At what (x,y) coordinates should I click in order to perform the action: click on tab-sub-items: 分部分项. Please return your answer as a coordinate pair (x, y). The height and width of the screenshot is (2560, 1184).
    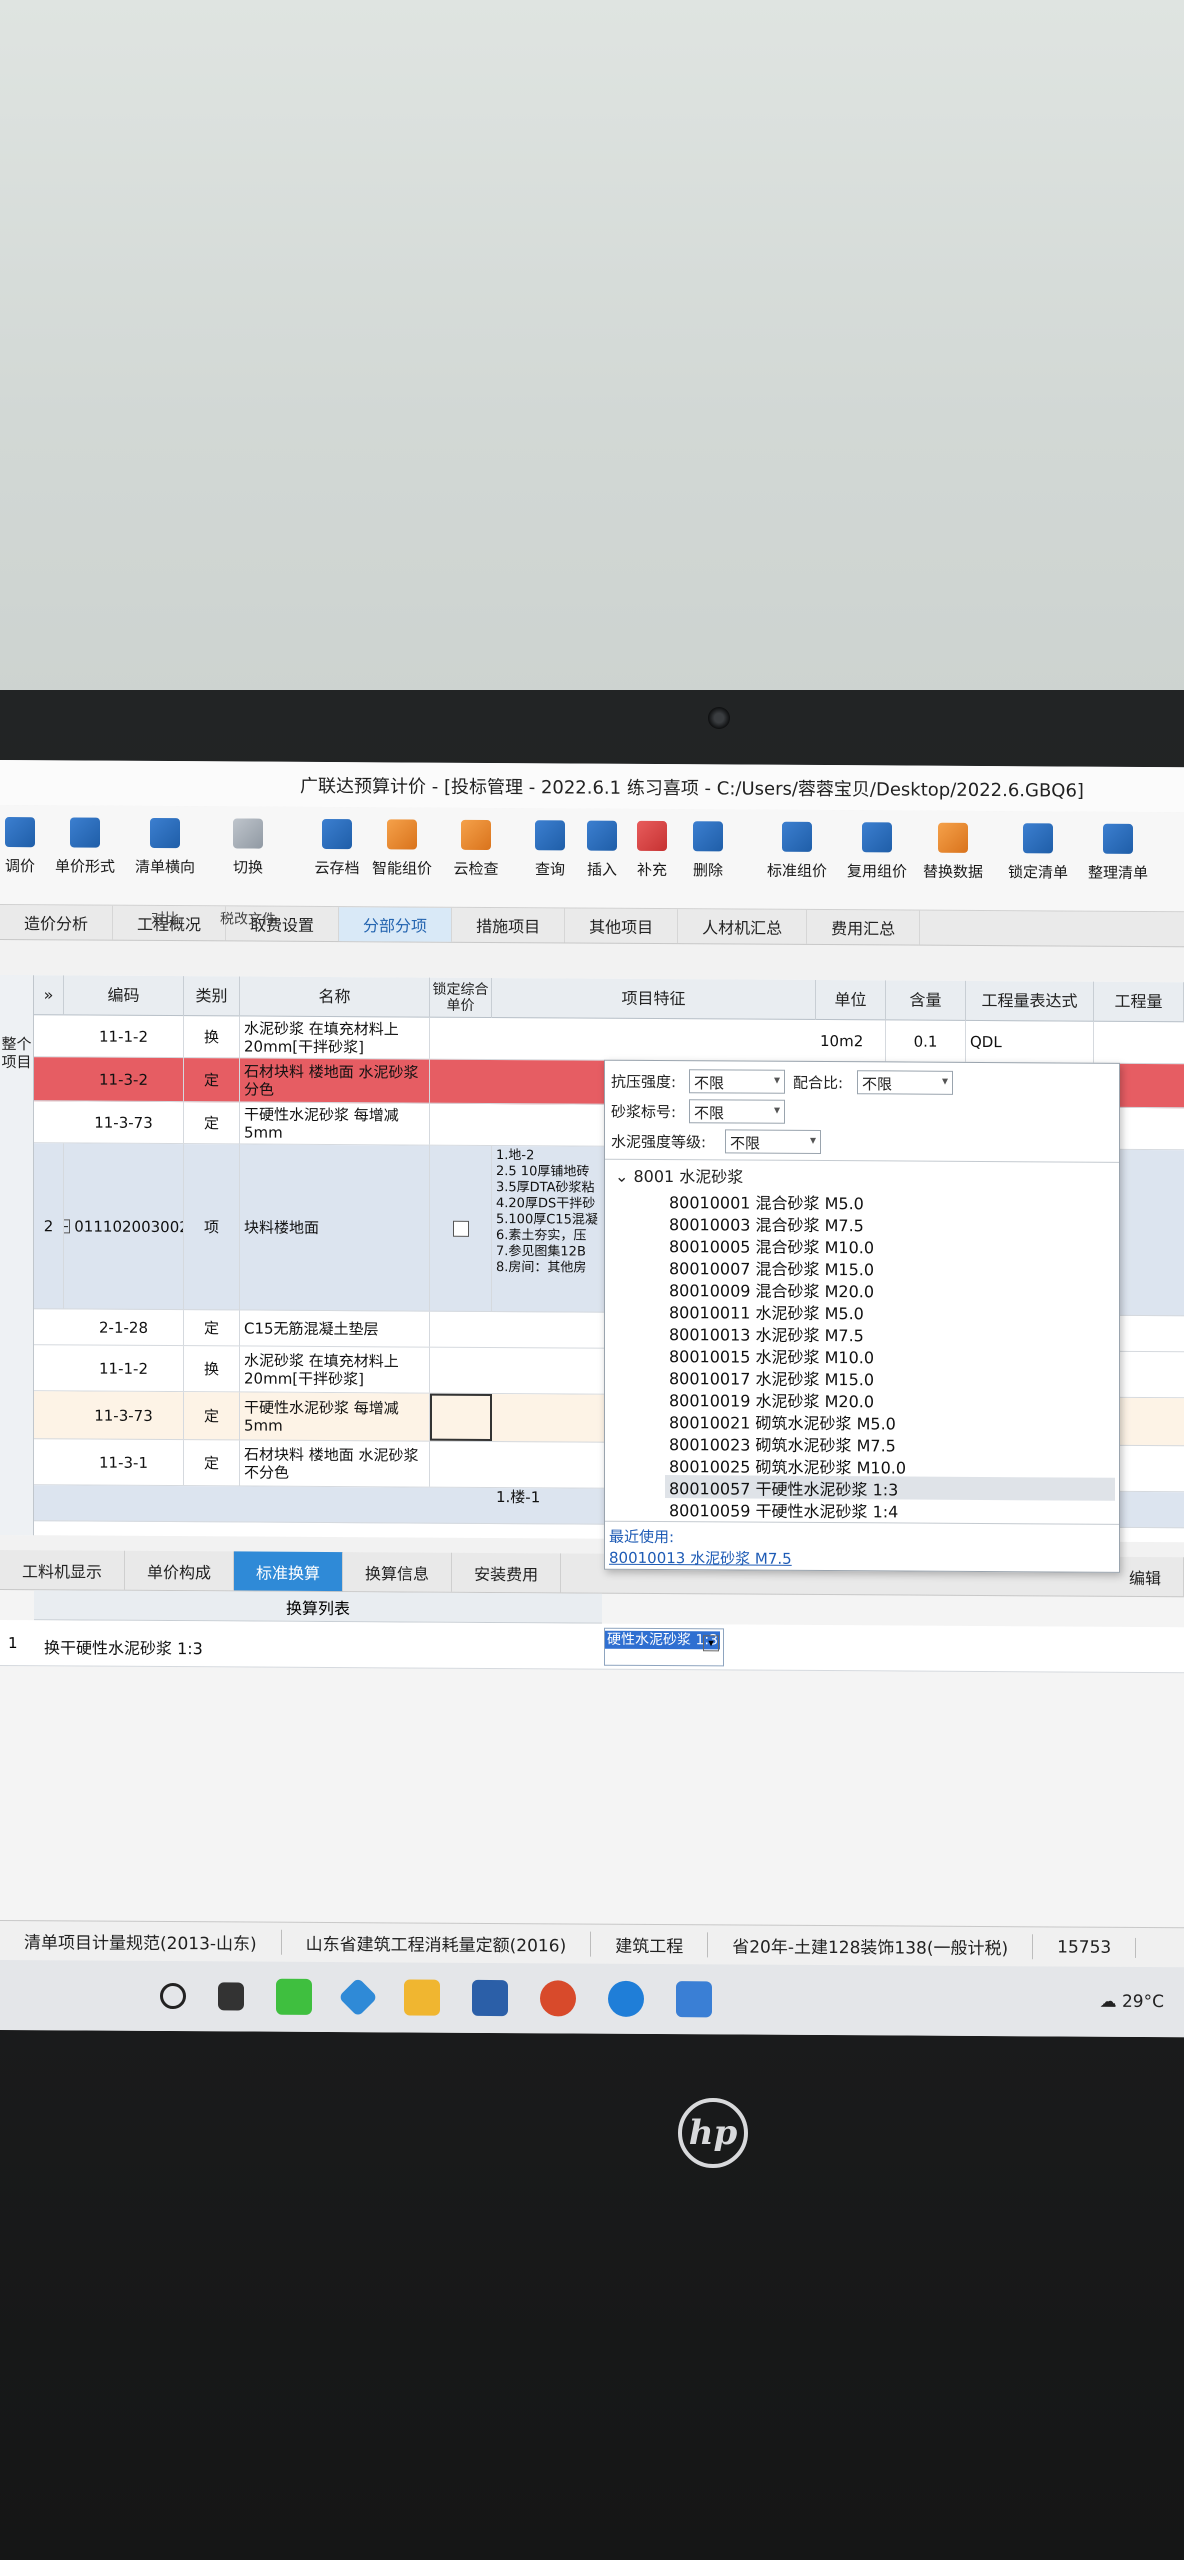
    Looking at the image, I should click on (396, 924).